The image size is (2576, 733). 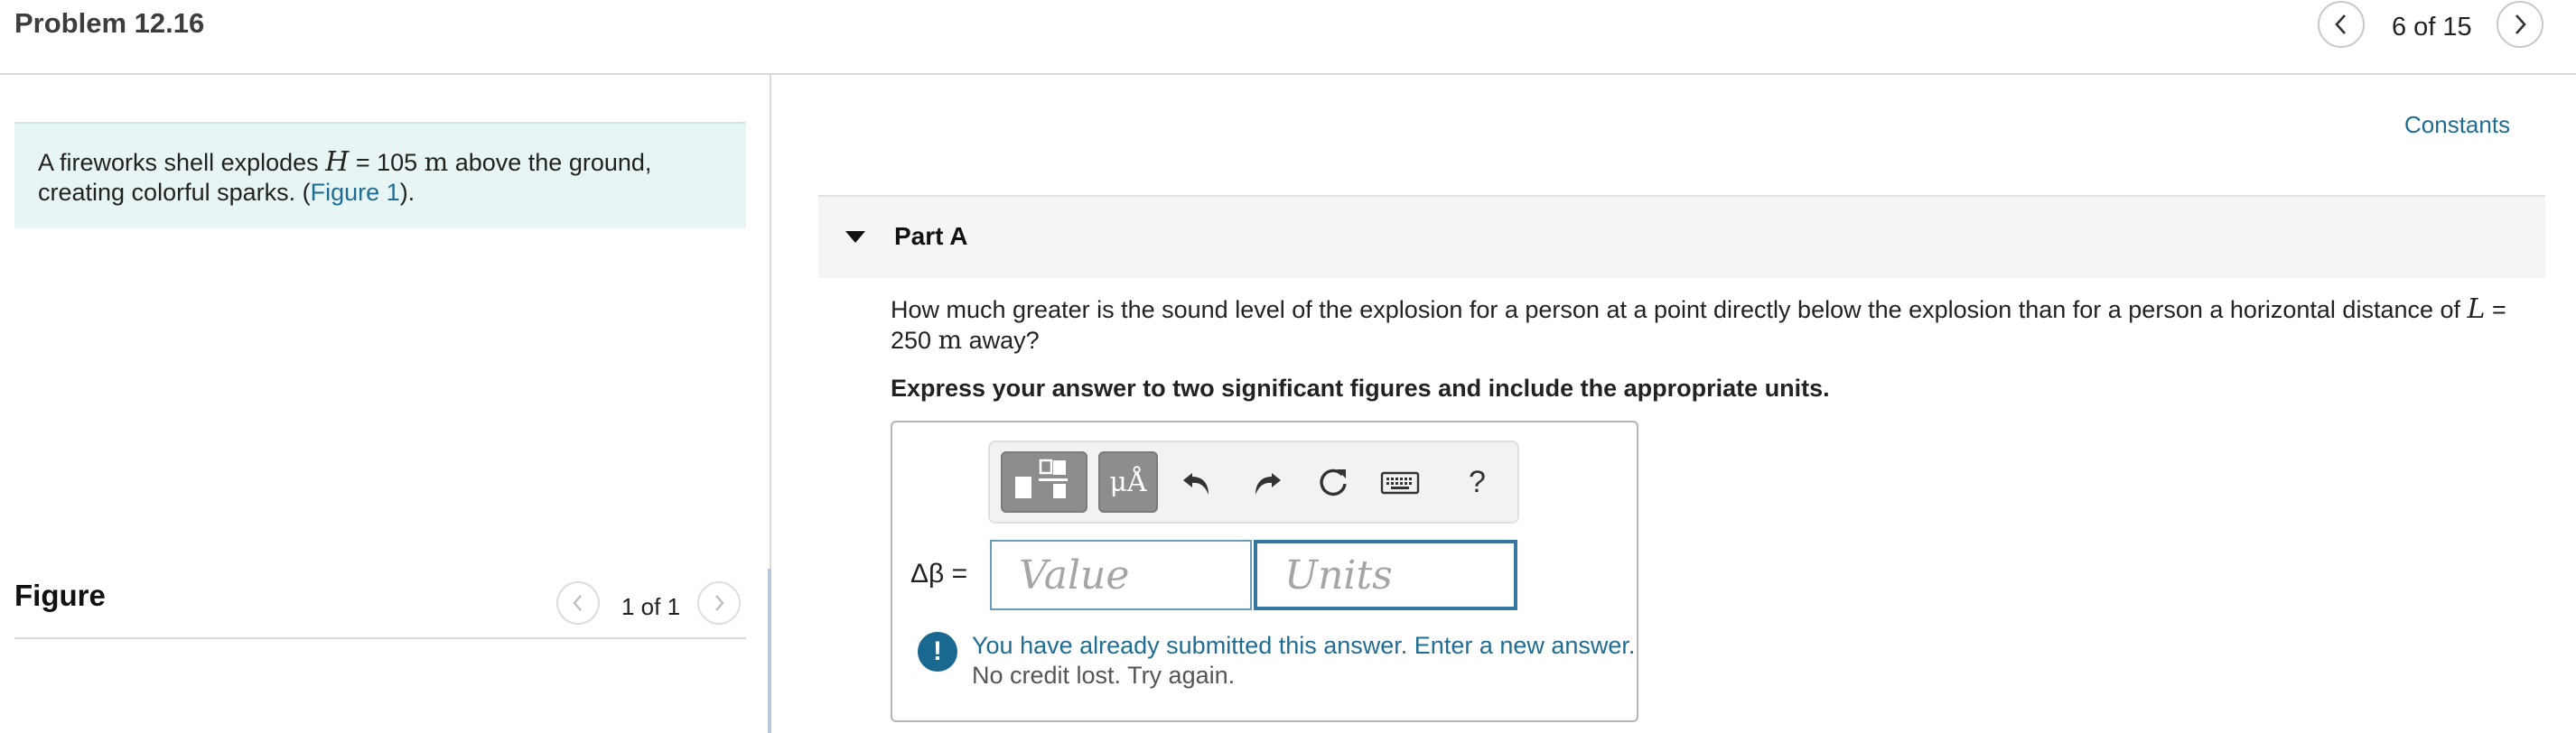 I want to click on templates-icon, so click(x=1041, y=479).